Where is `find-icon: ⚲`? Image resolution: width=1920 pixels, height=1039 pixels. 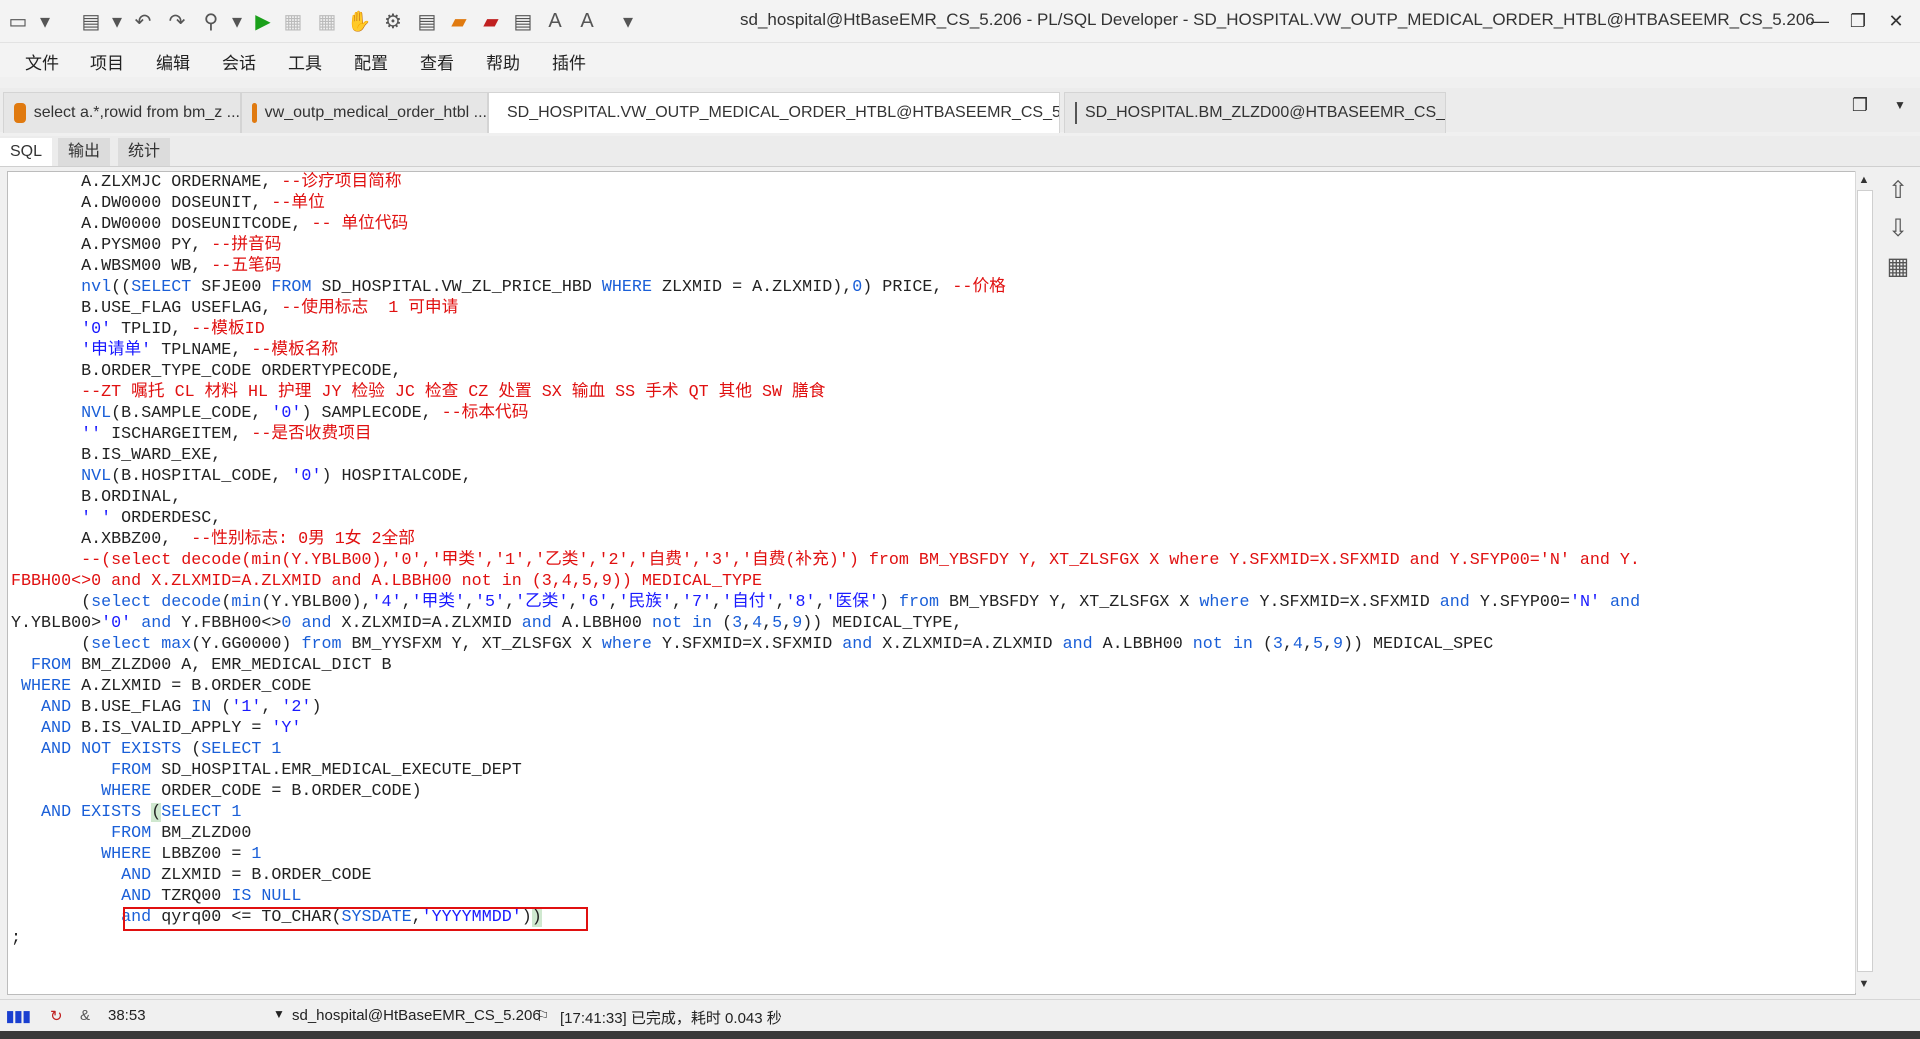 find-icon: ⚲ is located at coordinates (211, 21).